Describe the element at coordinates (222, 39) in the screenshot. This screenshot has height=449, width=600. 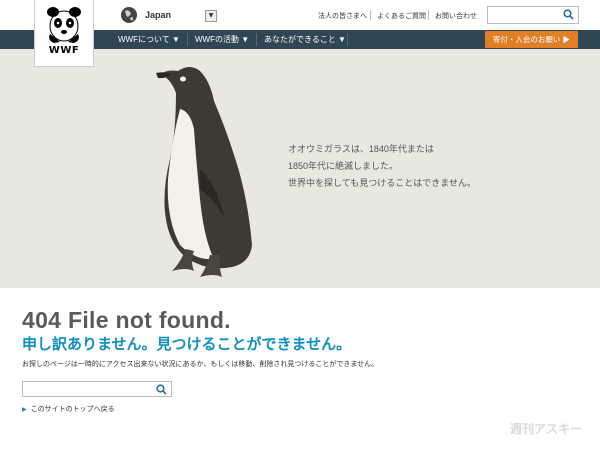
I see `nav-activities: WWFの活動 ▼` at that location.